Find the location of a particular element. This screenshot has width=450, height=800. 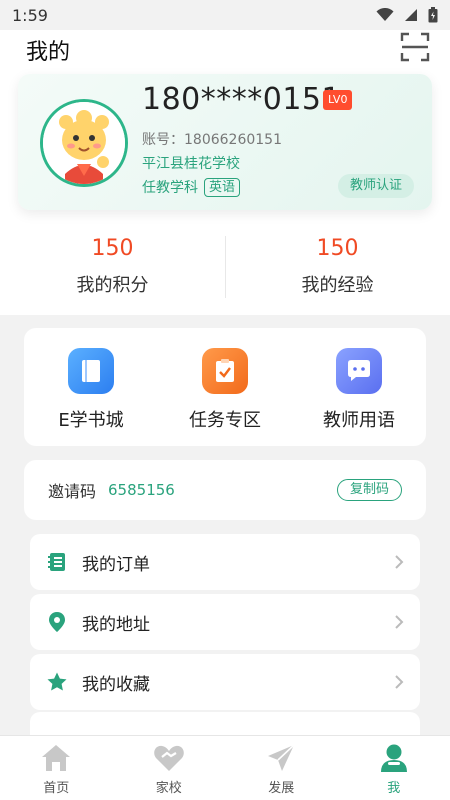

user-icon is located at coordinates (394, 758).